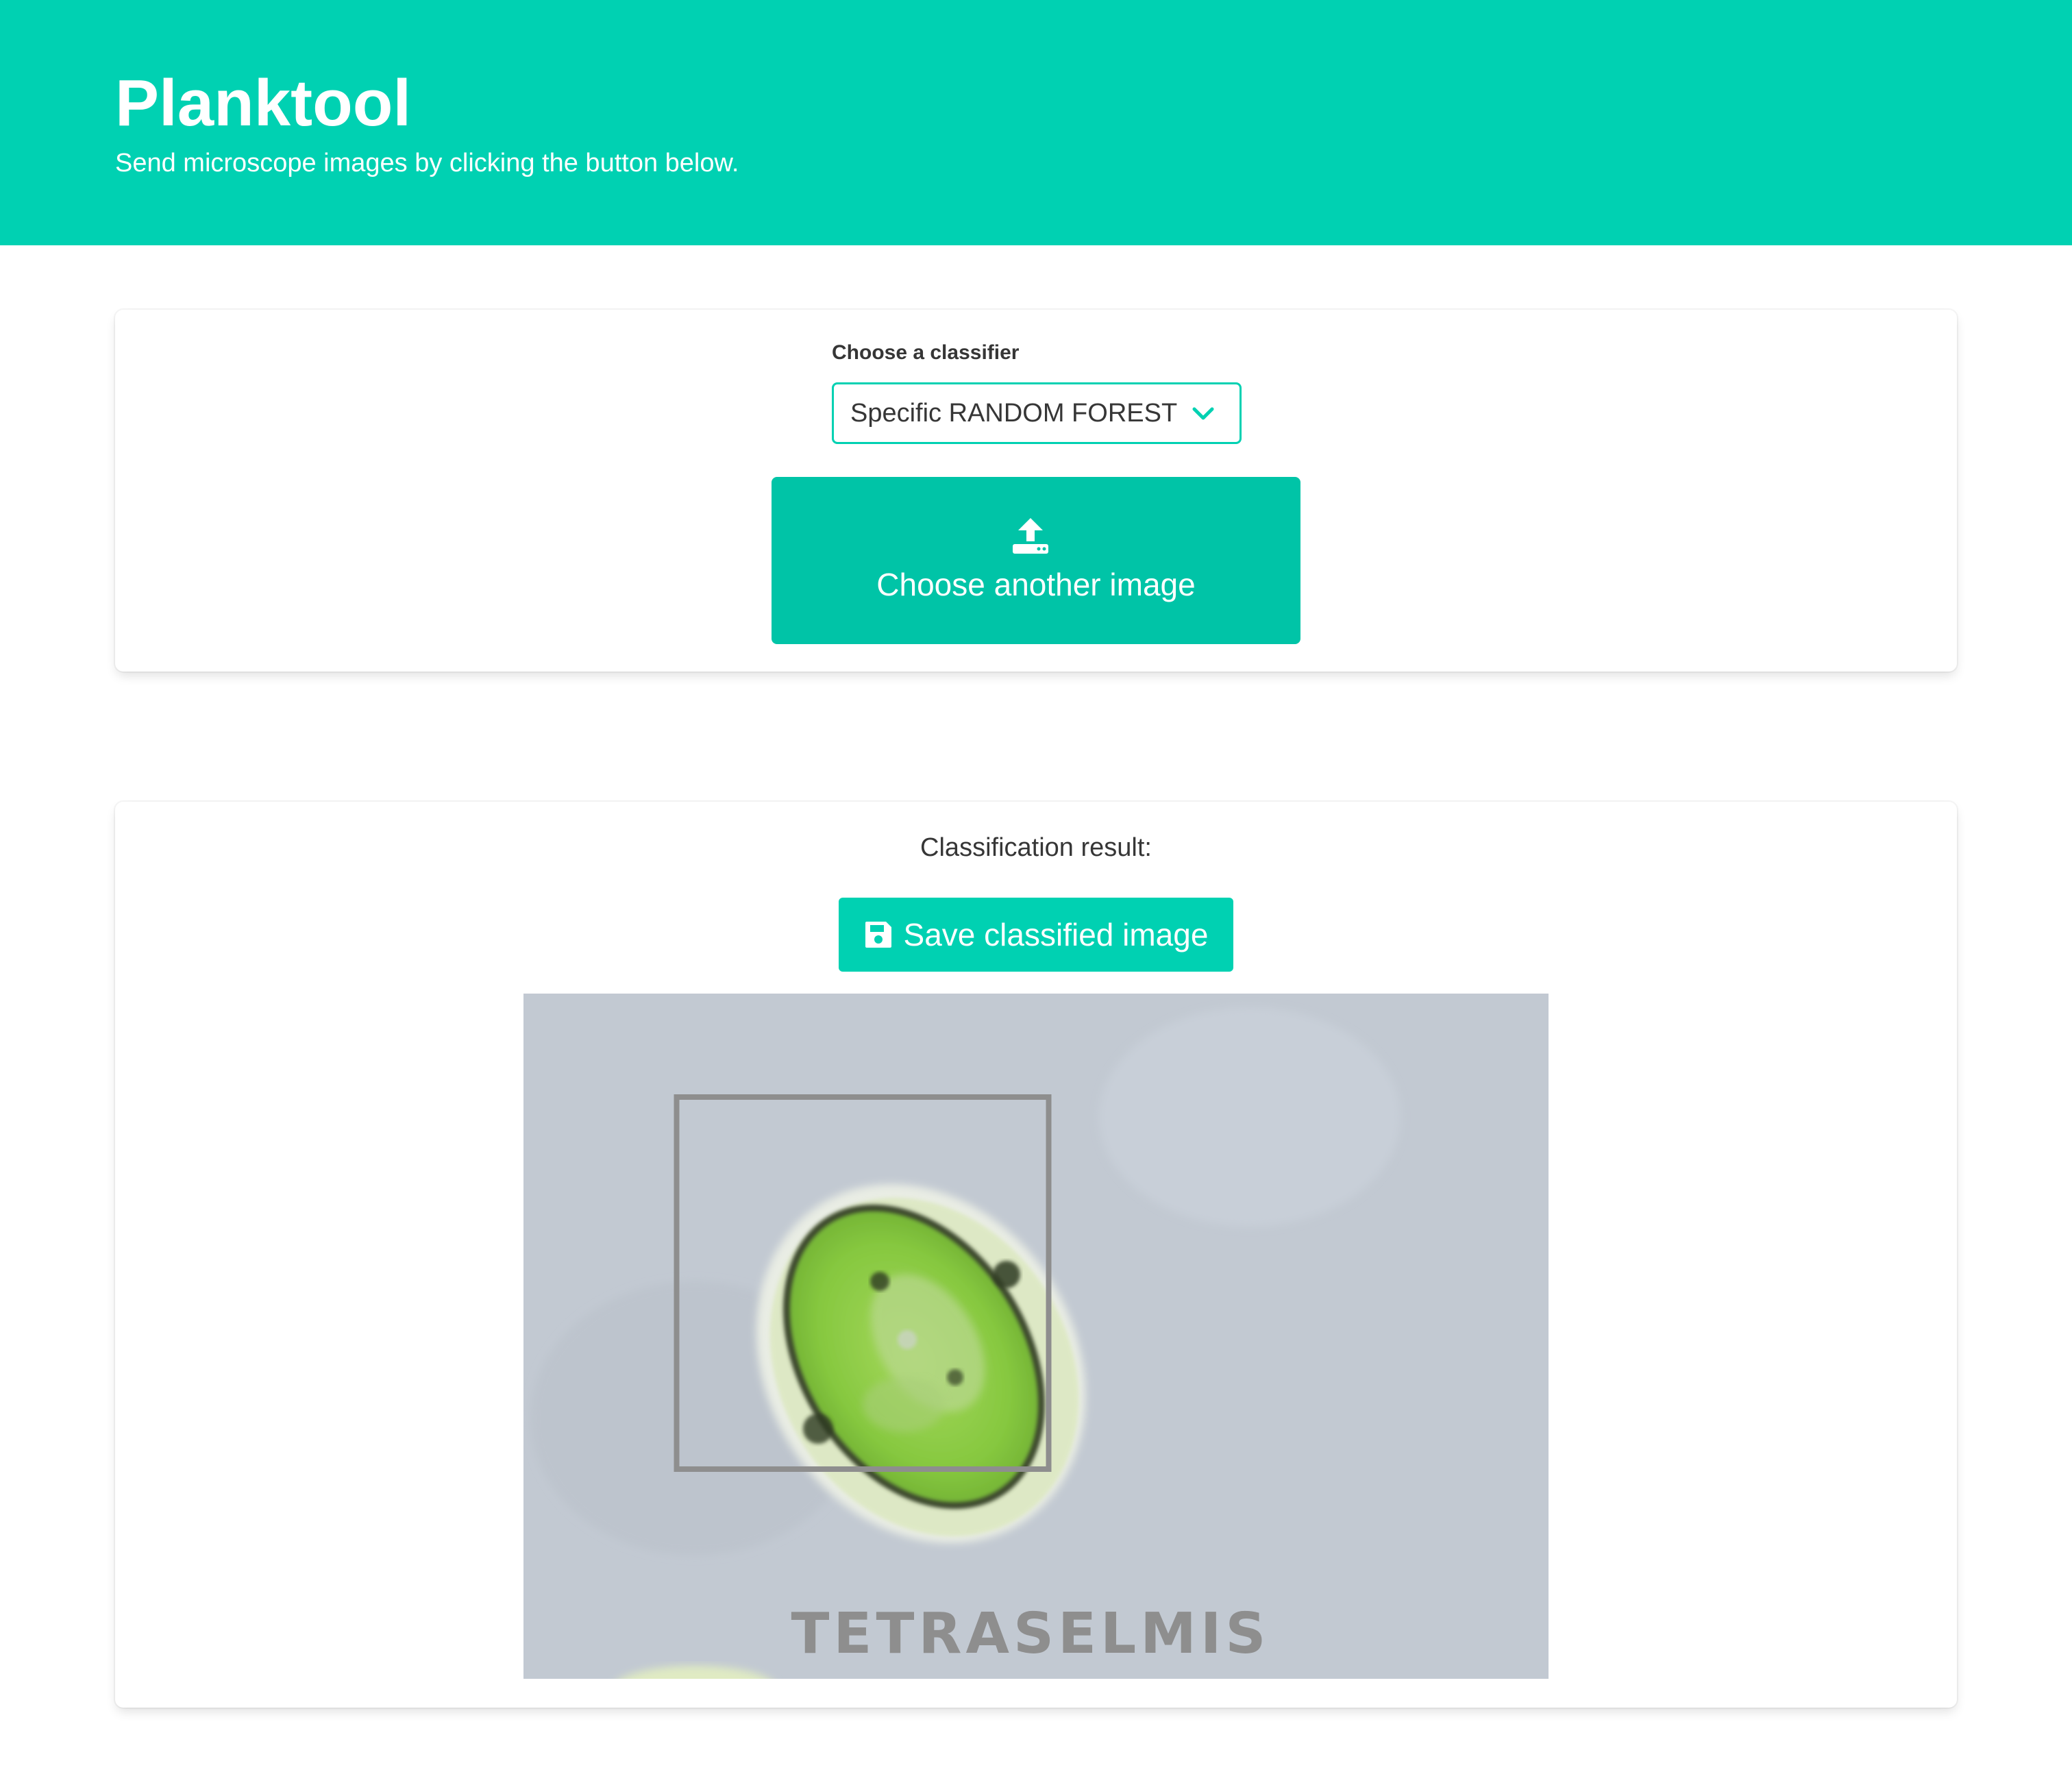  Describe the element at coordinates (1030, 1633) in the screenshot. I see `class-label-text: TETRASELMIS` at that location.